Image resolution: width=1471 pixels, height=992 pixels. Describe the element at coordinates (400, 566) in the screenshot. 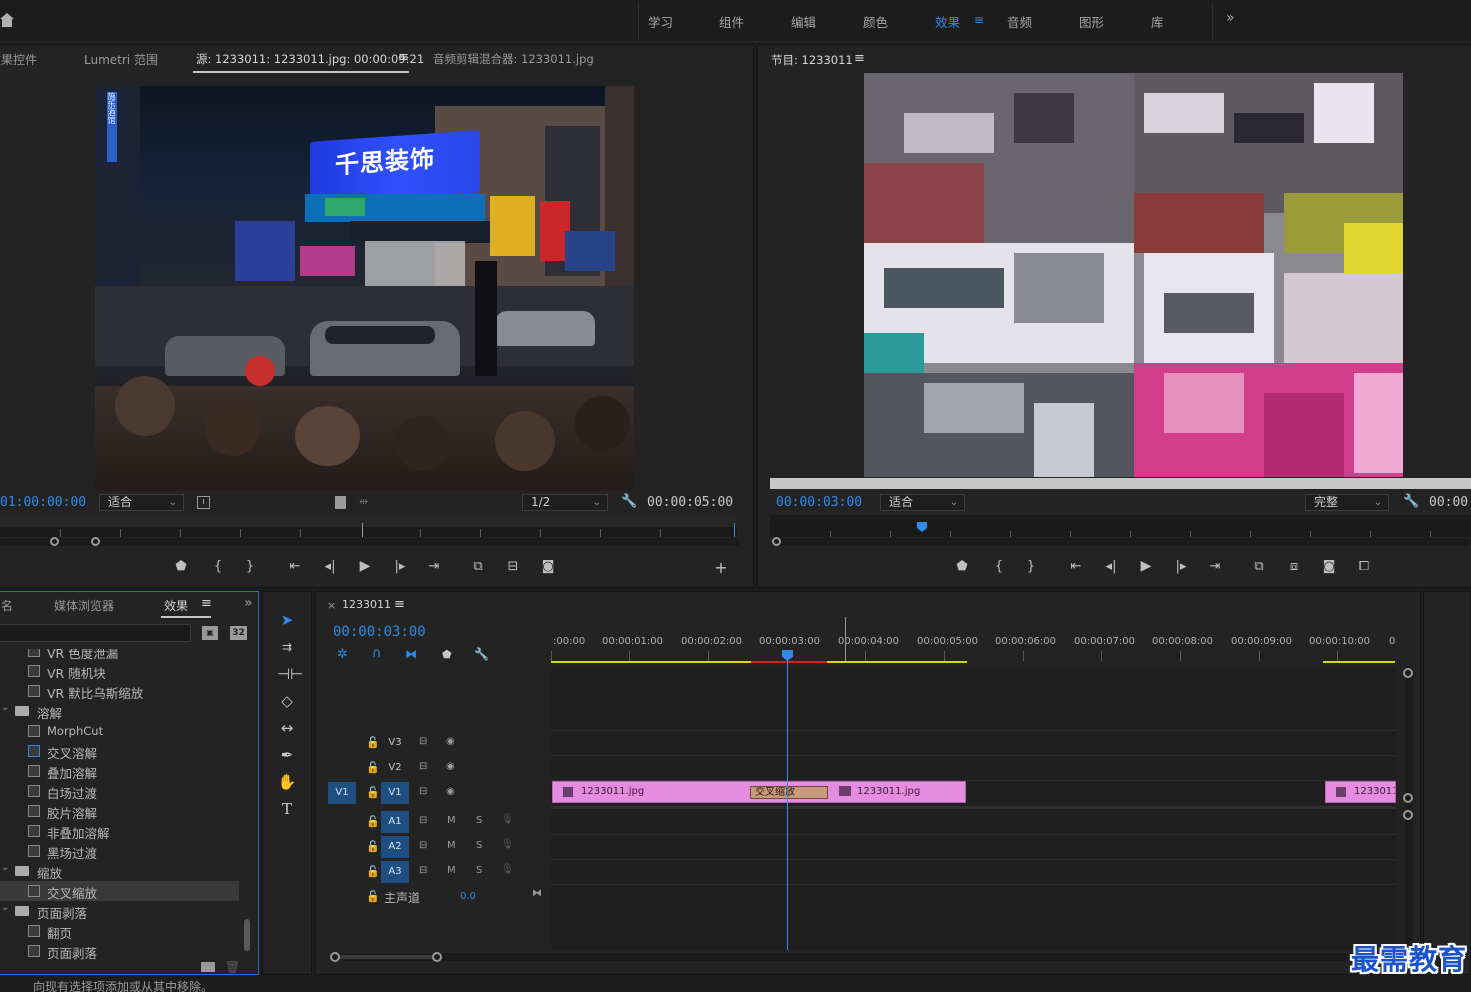

I see `step-forward-icon: |▸` at that location.